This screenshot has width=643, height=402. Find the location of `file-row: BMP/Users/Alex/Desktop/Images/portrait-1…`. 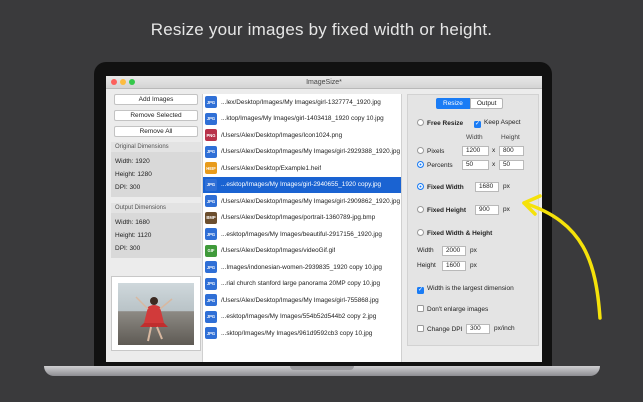

file-row: BMP/Users/Alex/Desktop/Images/portrait-1… is located at coordinates (302, 218).